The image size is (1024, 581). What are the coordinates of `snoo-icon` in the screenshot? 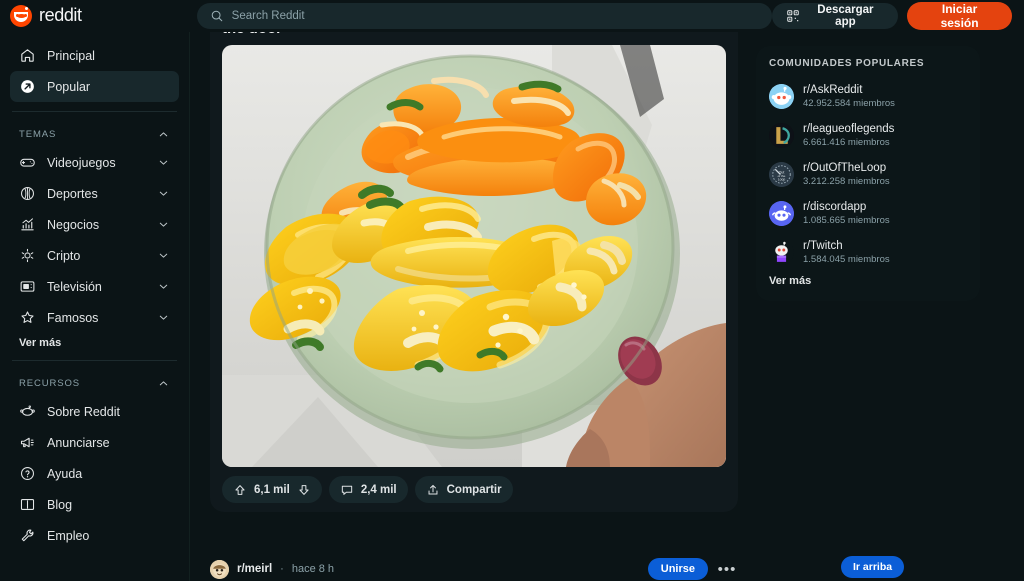 It's located at (27, 410).